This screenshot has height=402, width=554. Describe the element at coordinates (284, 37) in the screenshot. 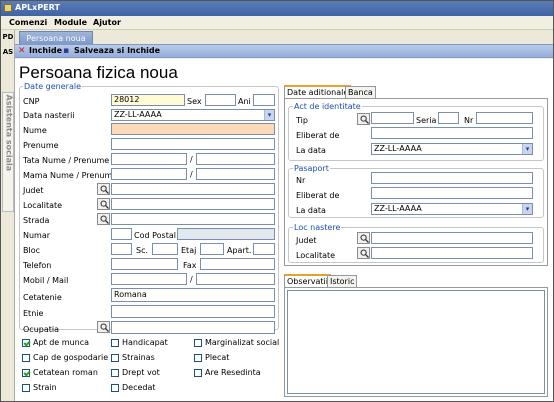

I see `document-tab-bar: Persoana noua` at that location.